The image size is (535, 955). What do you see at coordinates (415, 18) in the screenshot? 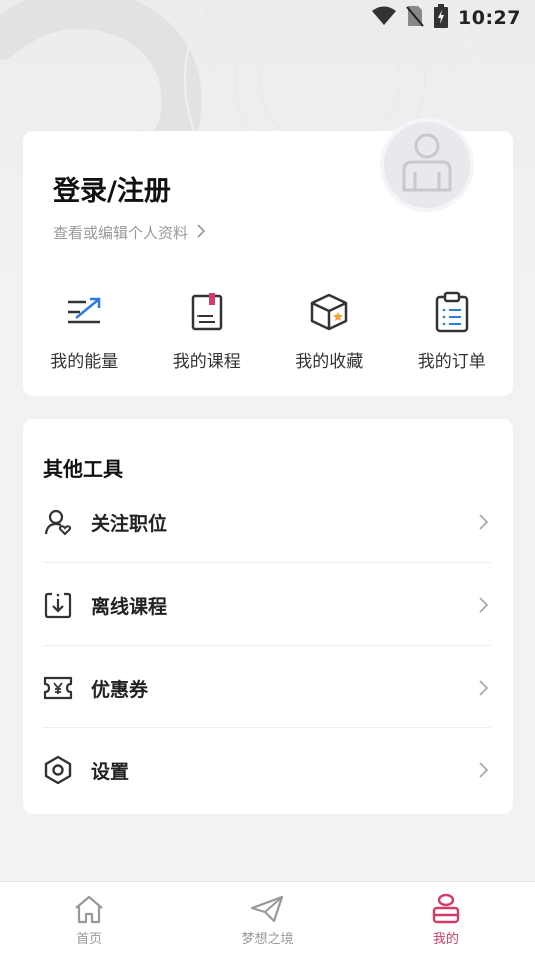
I see `no-sim-icon` at bounding box center [415, 18].